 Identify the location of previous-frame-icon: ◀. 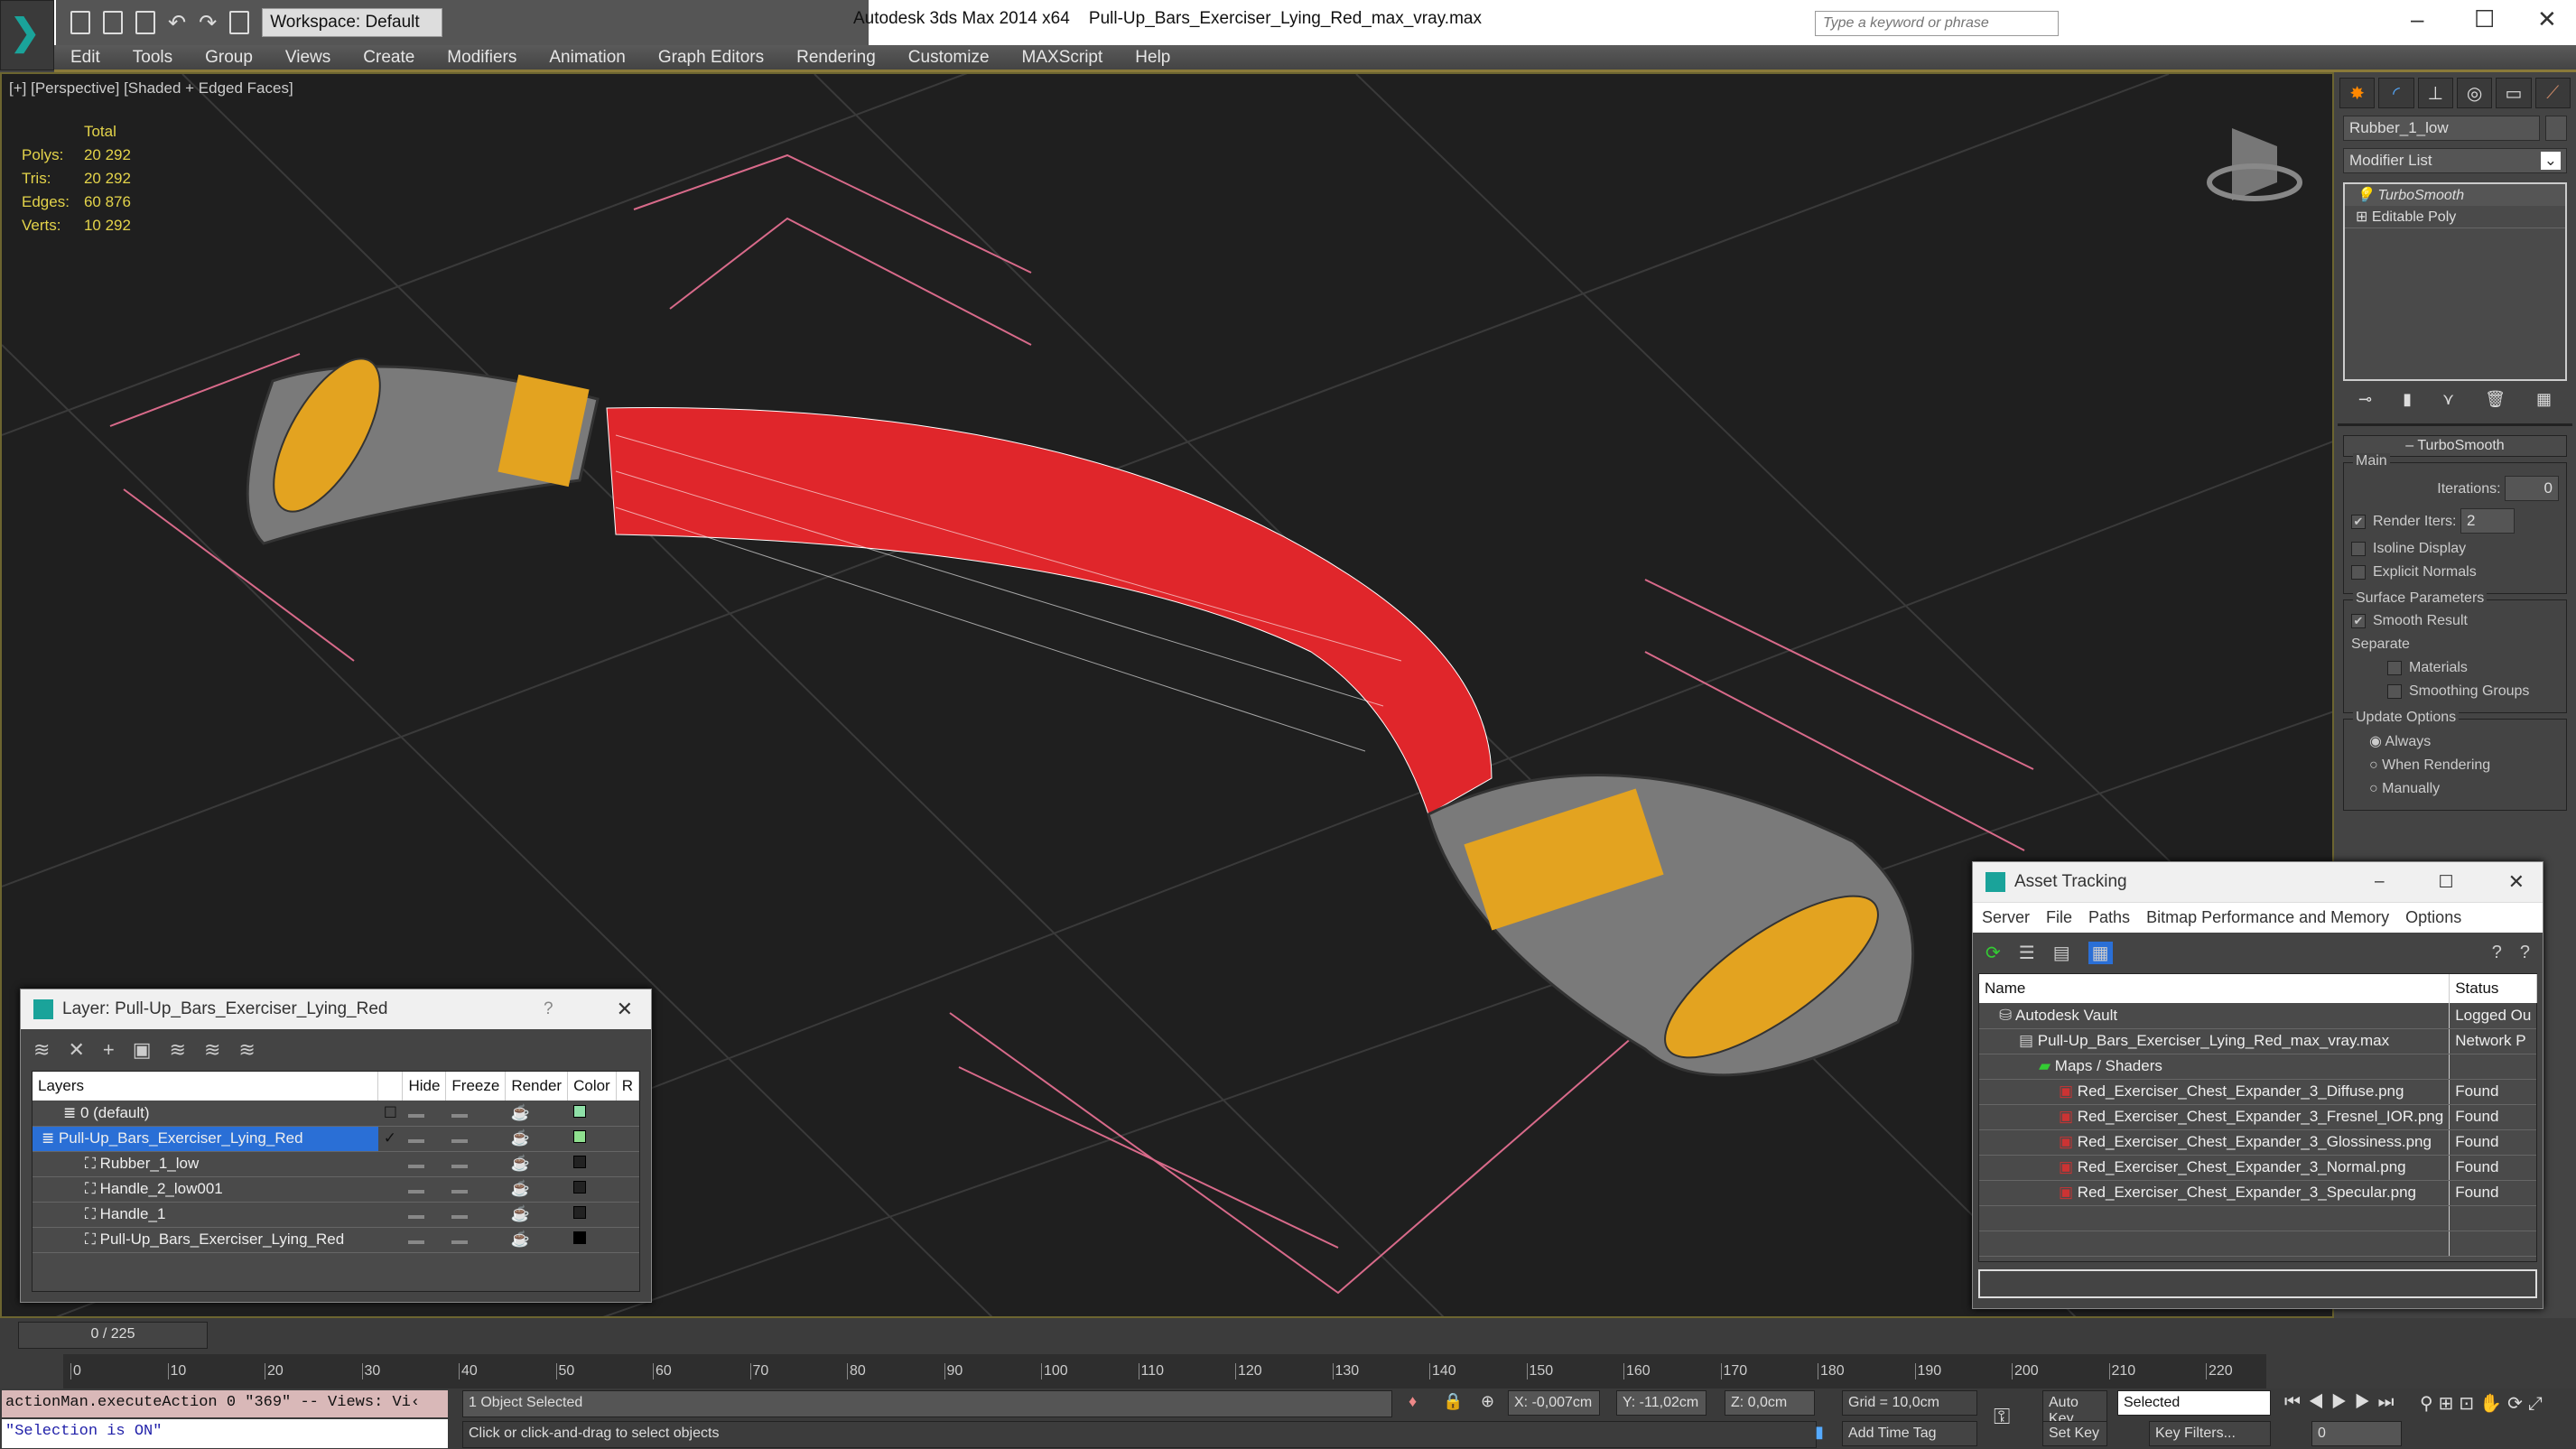
(2319, 1402).